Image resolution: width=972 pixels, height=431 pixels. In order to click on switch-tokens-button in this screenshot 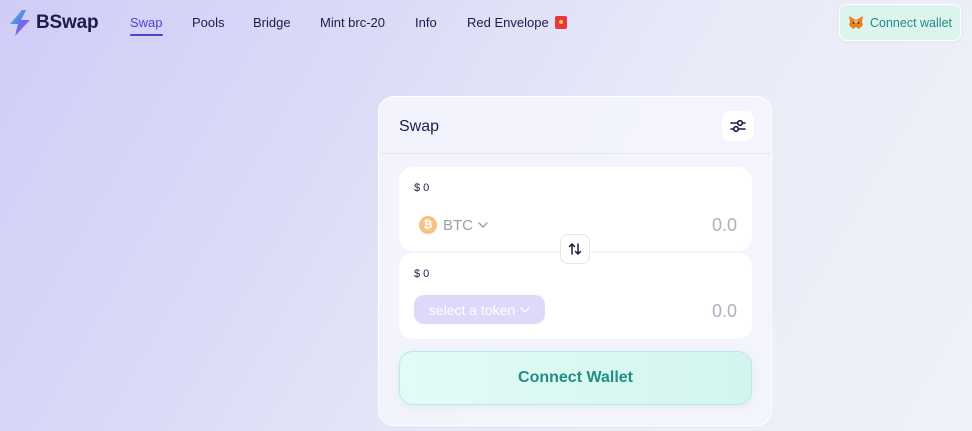, I will do `click(575, 249)`.